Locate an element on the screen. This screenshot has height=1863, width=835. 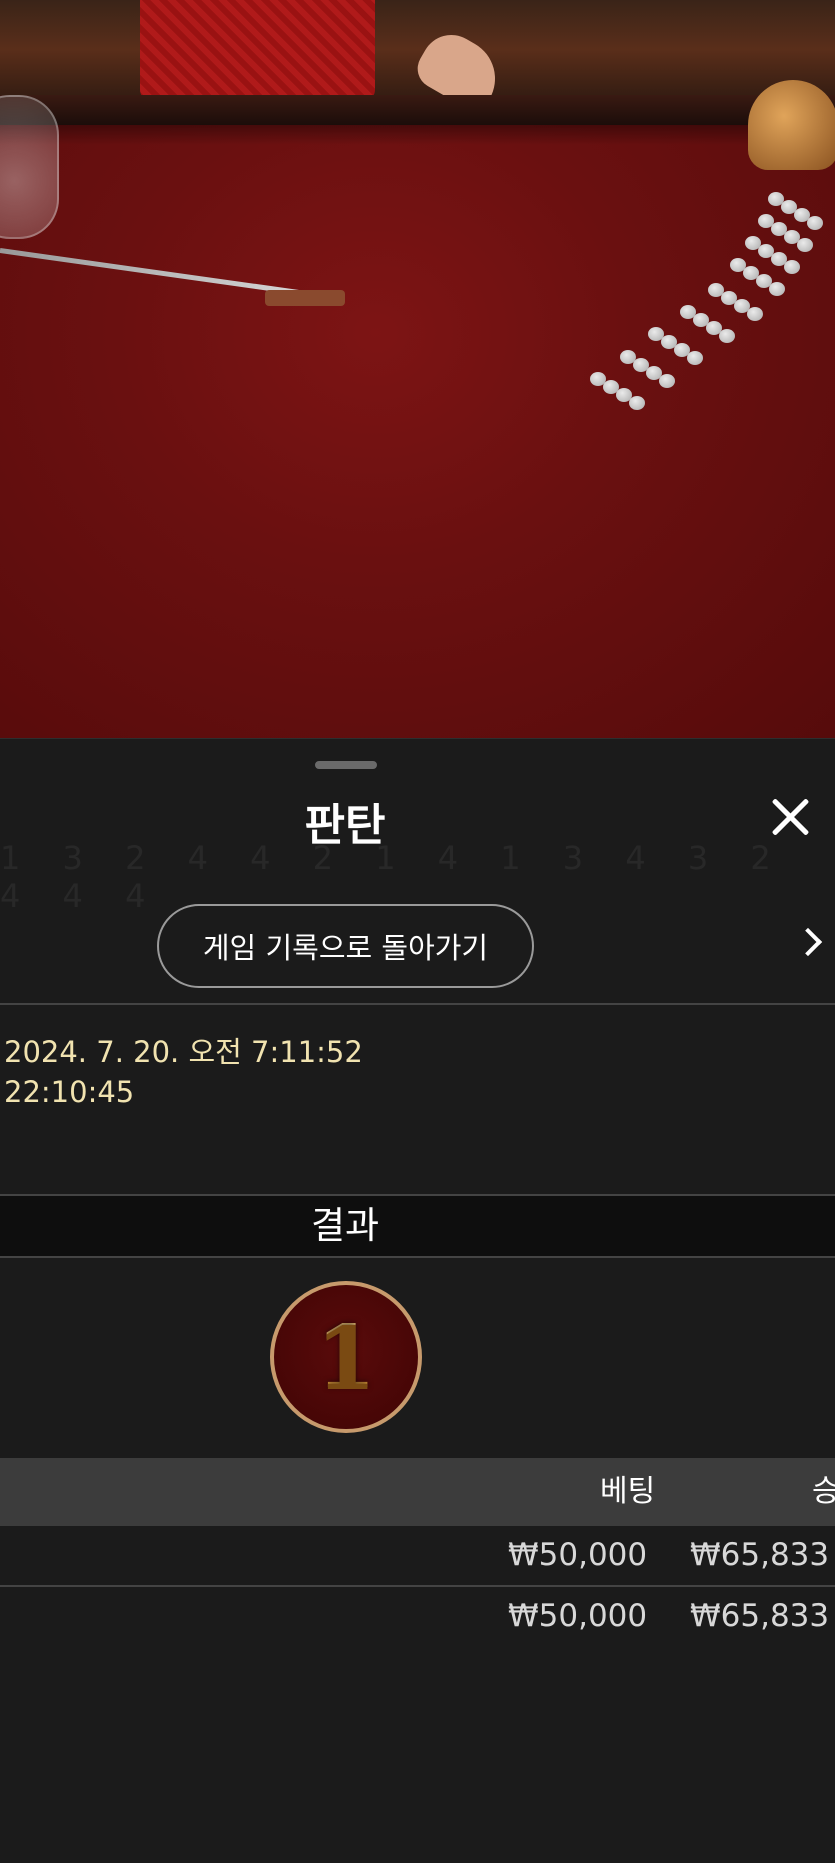
page-title: 판탄 is located at coordinates (345, 825).